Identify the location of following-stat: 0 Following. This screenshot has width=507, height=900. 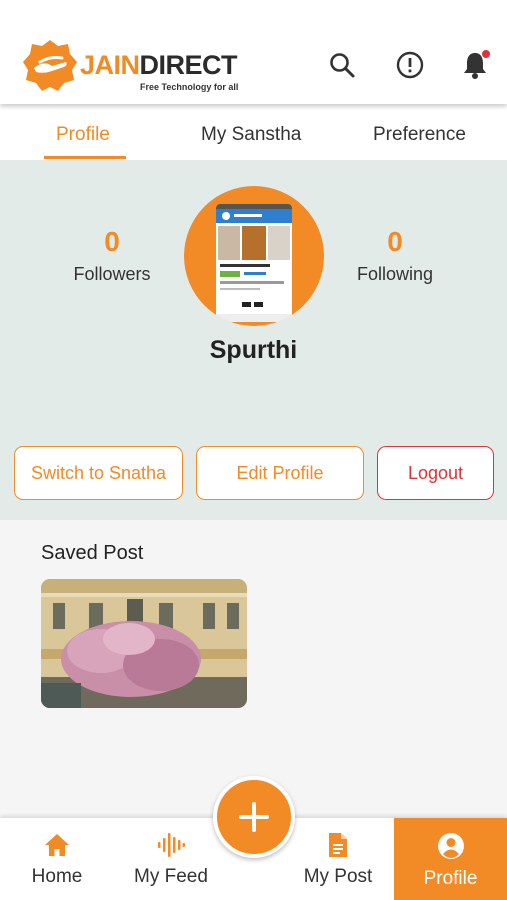
(395, 255).